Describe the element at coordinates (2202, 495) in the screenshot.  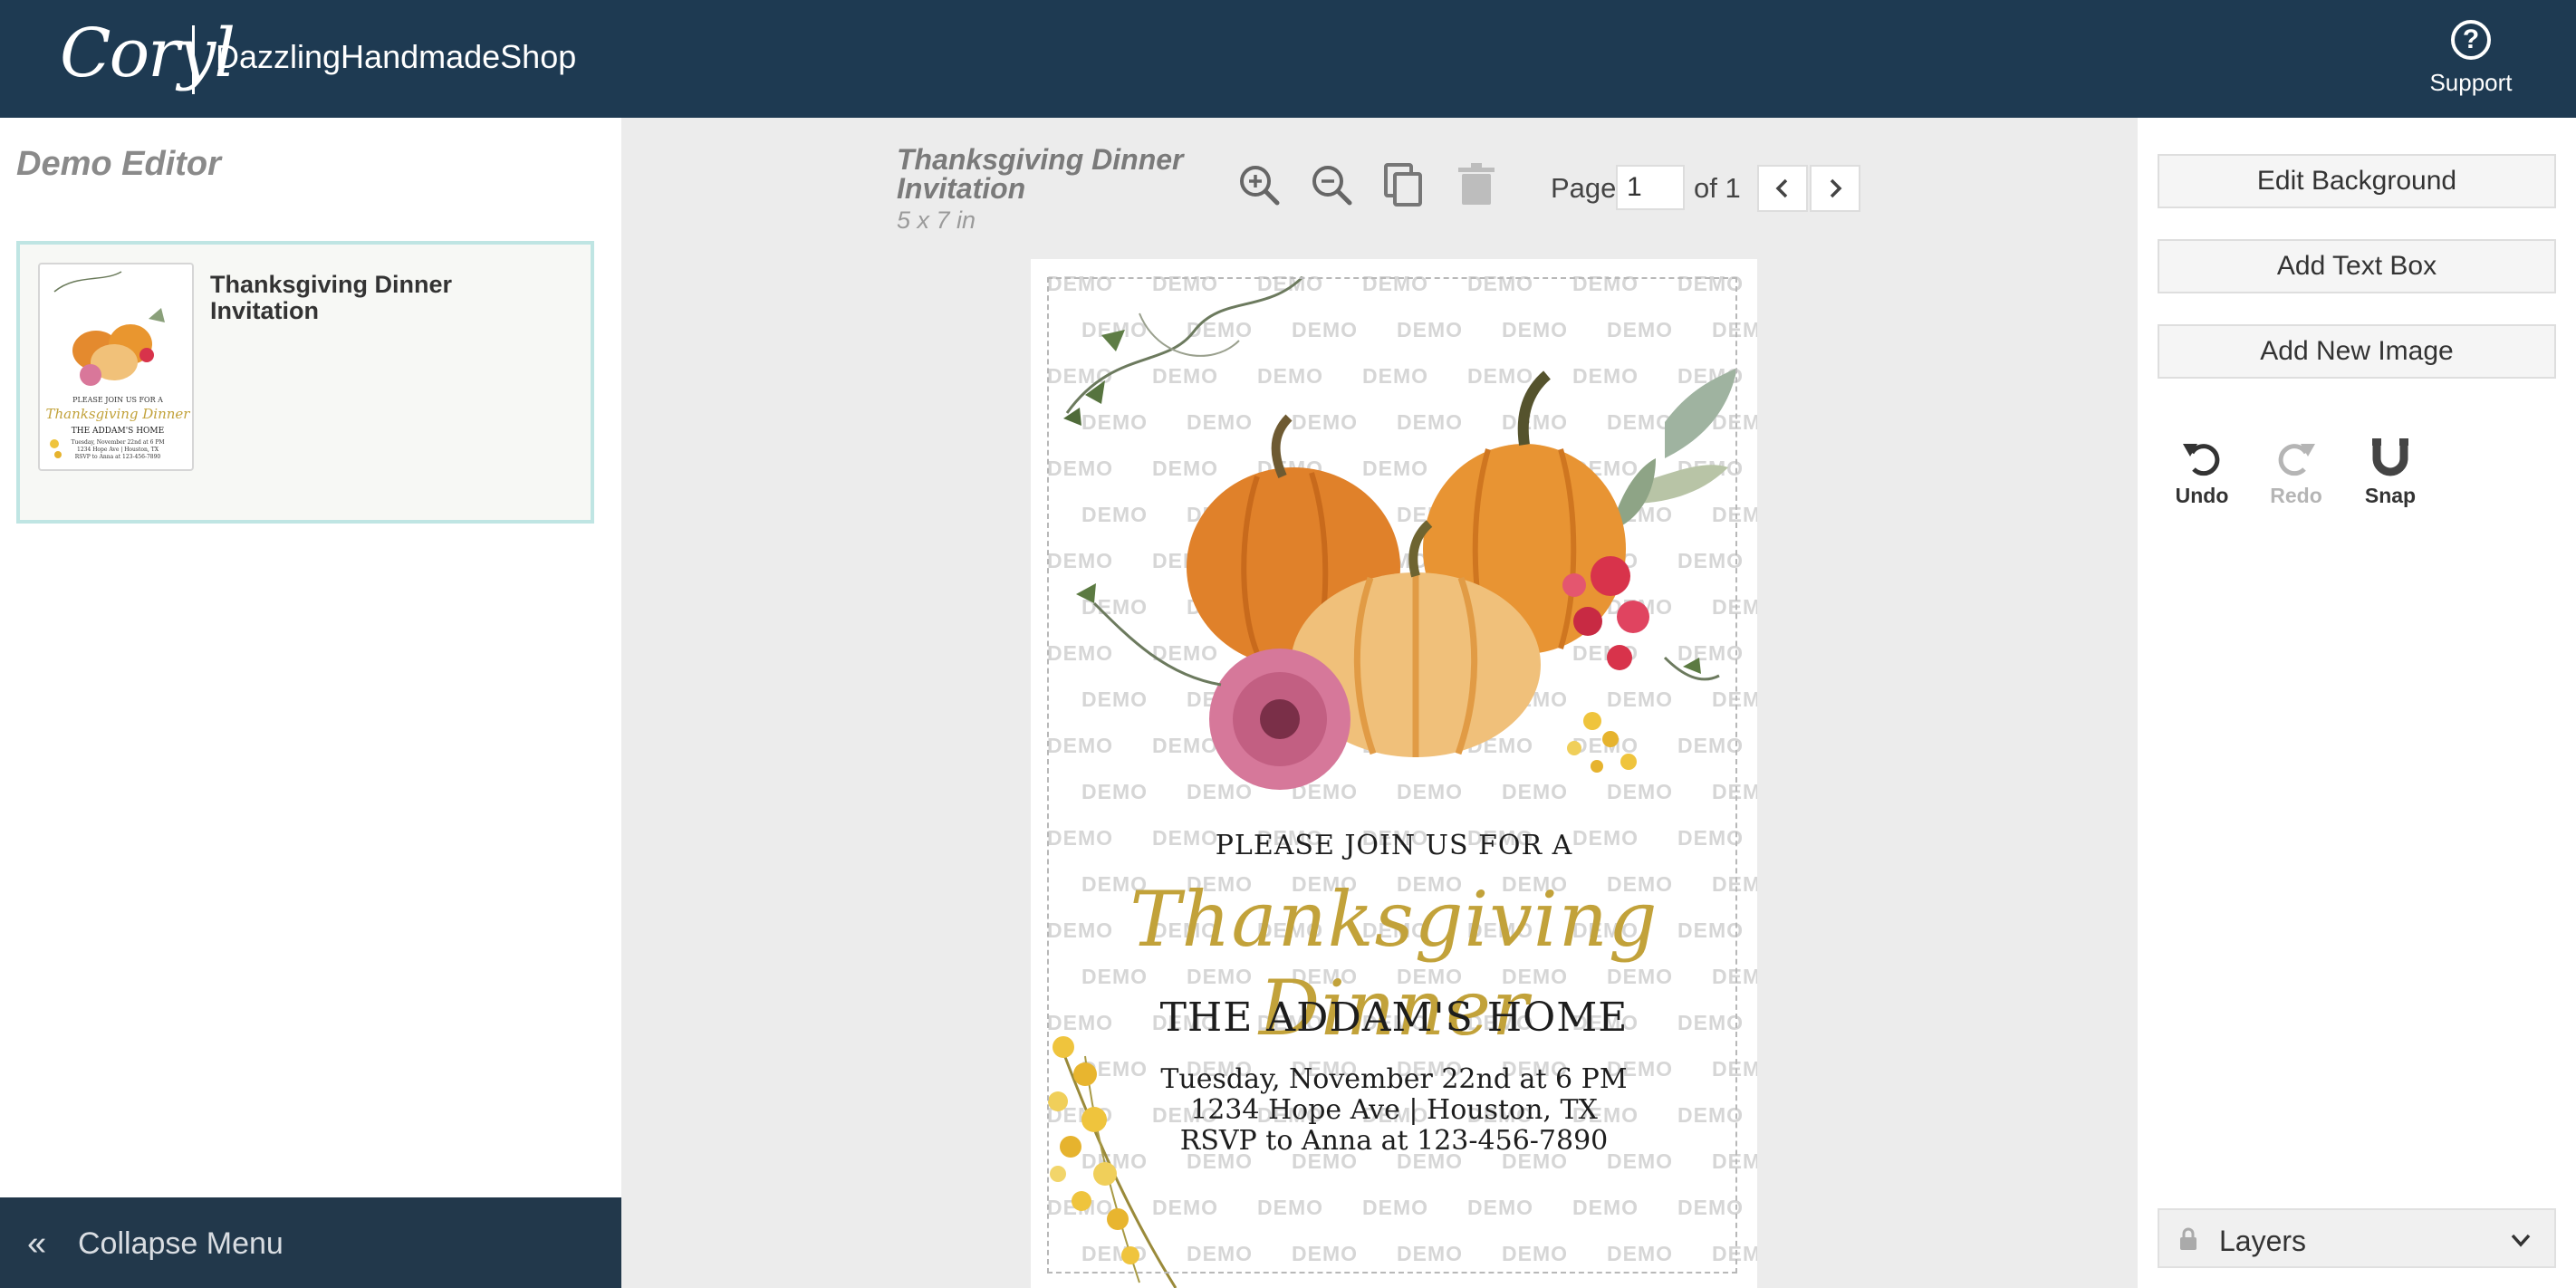
I see `undo-label: Undo` at that location.